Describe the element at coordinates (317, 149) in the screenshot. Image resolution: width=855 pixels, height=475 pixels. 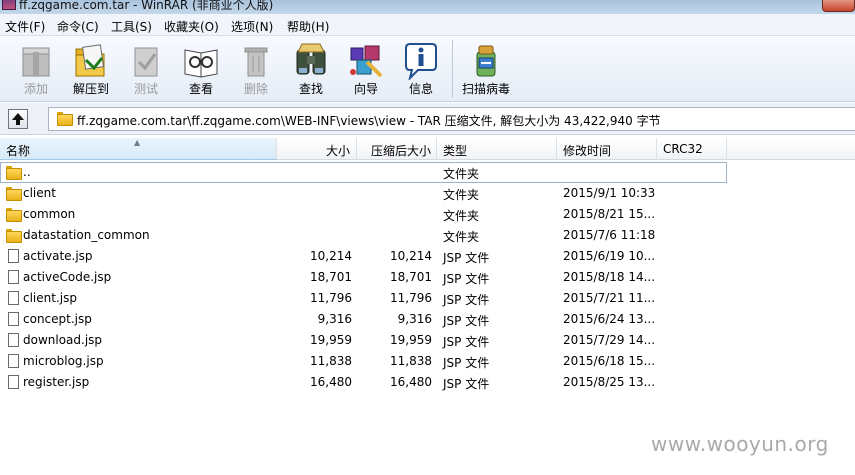
I see `column-size-header: 大小` at that location.